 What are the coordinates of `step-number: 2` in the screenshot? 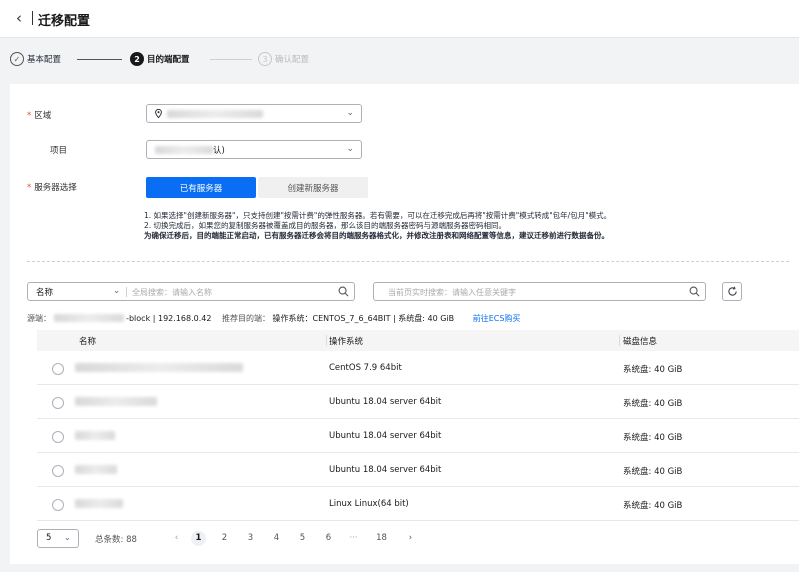 It's located at (137, 59).